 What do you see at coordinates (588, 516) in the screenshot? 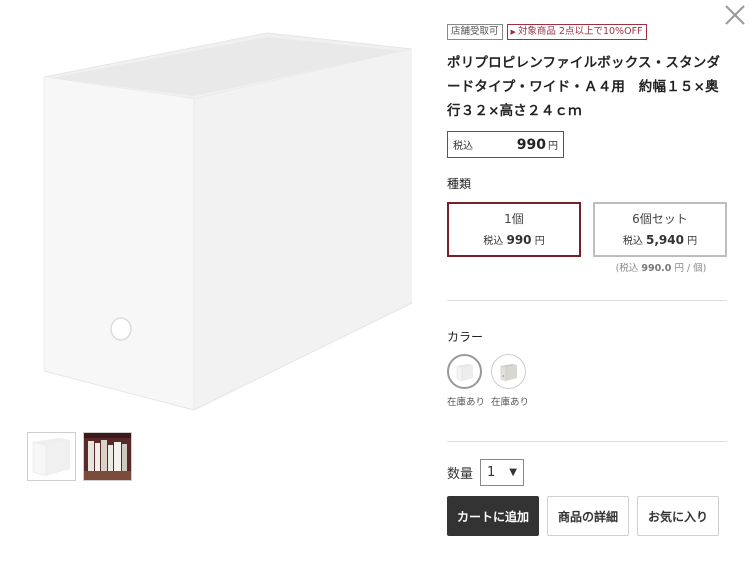
I see `product-details-button: 商品の詳細` at bounding box center [588, 516].